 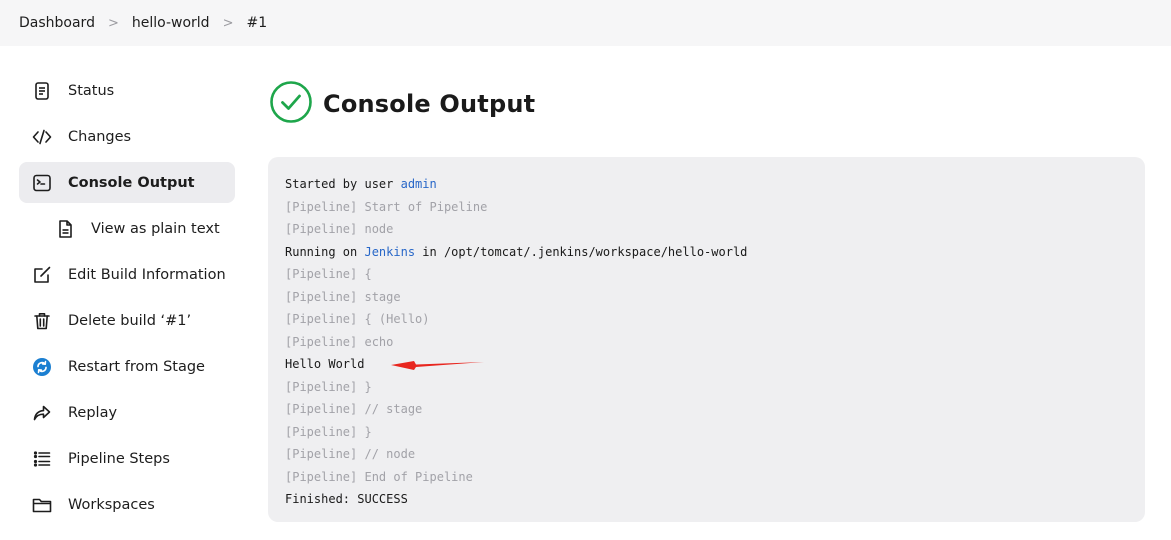 What do you see at coordinates (42, 505) in the screenshot?
I see `folder-icon` at bounding box center [42, 505].